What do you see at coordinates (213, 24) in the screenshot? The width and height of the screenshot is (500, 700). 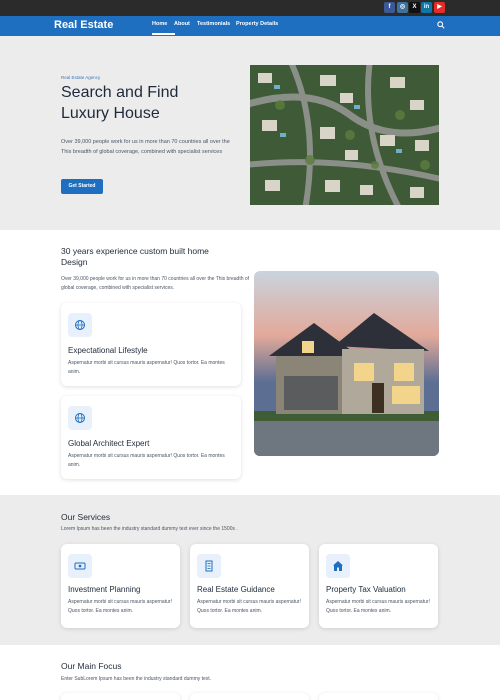 I see `nav-testimonials: Testimonials` at bounding box center [213, 24].